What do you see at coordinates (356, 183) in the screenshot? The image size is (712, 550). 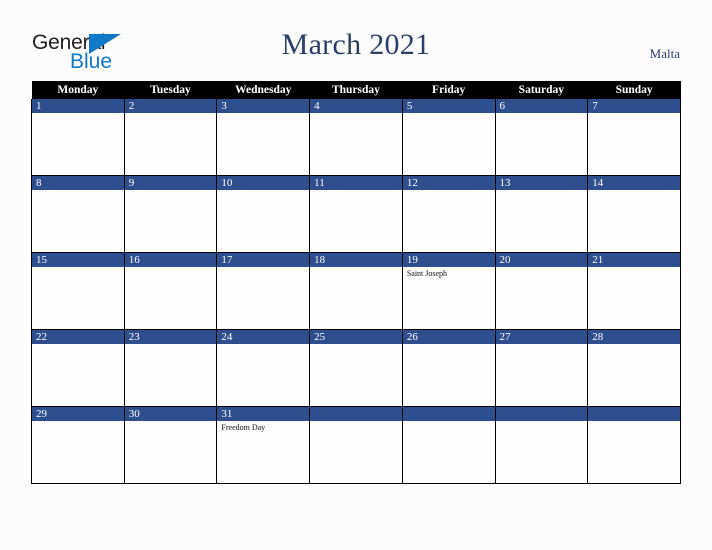 I see `day-number: 11` at bounding box center [356, 183].